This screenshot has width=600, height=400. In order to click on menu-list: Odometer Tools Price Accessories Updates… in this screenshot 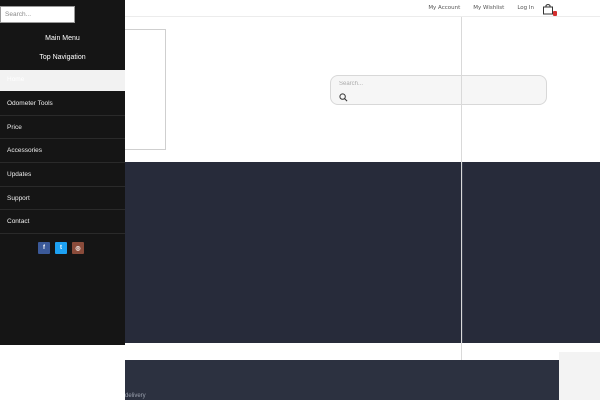, I will do `click(62, 163)`.